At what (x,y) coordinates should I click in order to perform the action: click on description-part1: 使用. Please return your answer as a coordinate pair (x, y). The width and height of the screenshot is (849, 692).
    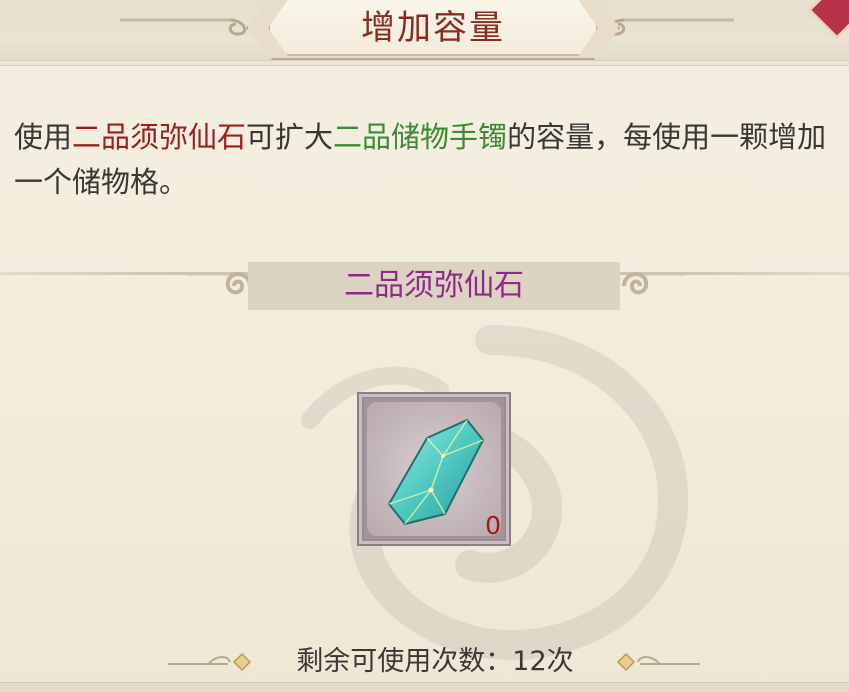
    Looking at the image, I should click on (43, 137).